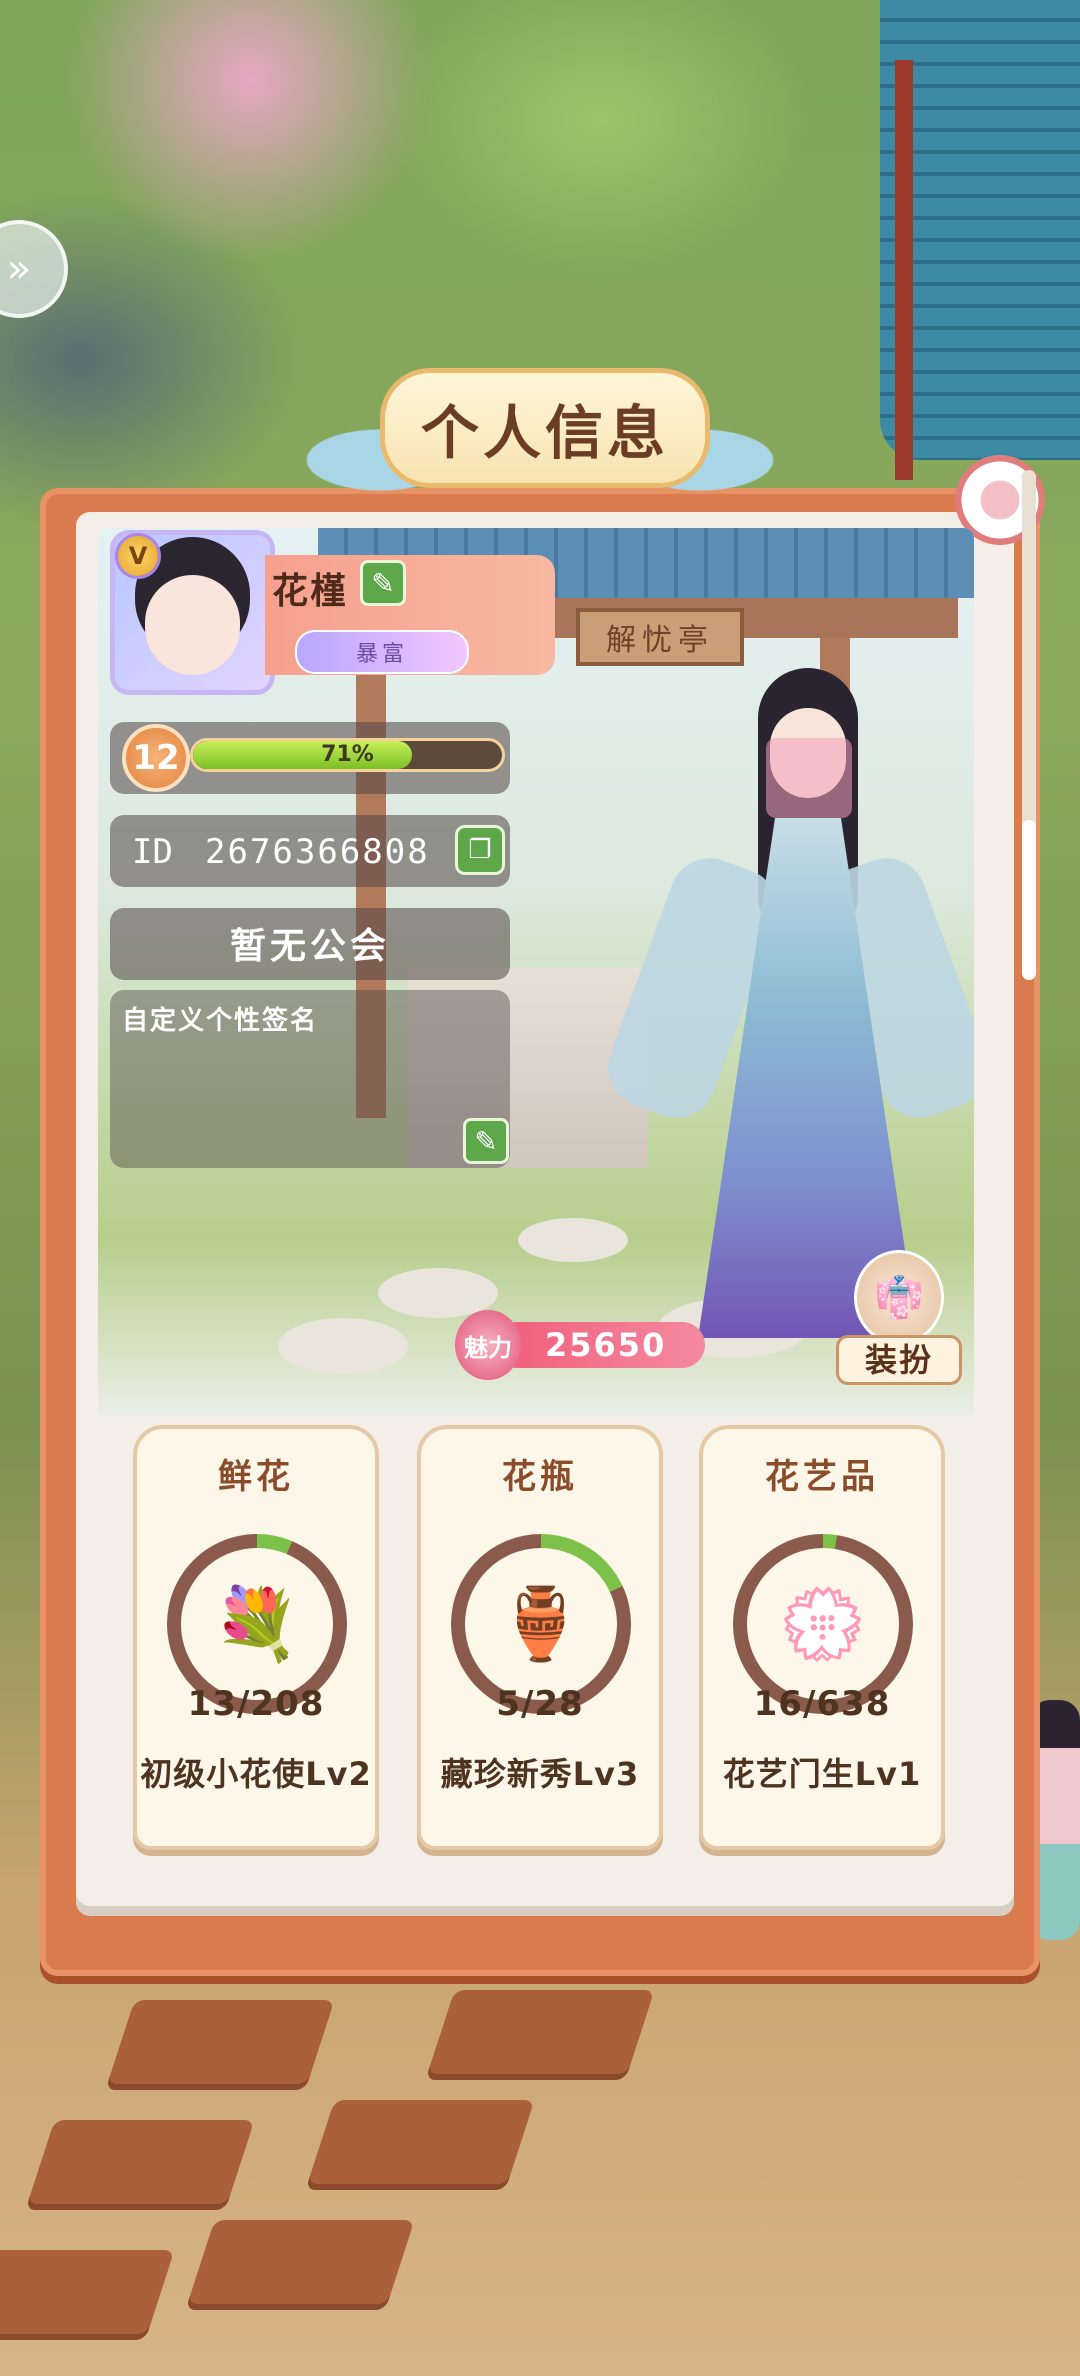 Image resolution: width=1080 pixels, height=2376 pixels. I want to click on collection-count: 5/28, so click(540, 1704).